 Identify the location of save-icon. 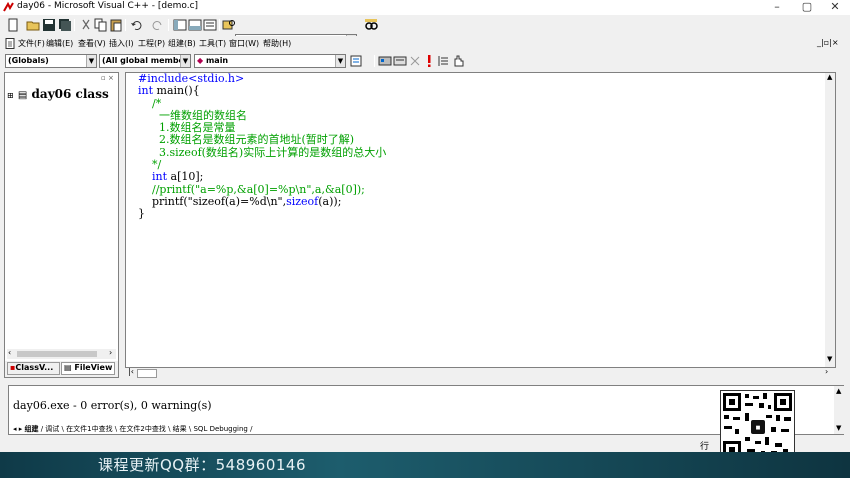
(49, 25).